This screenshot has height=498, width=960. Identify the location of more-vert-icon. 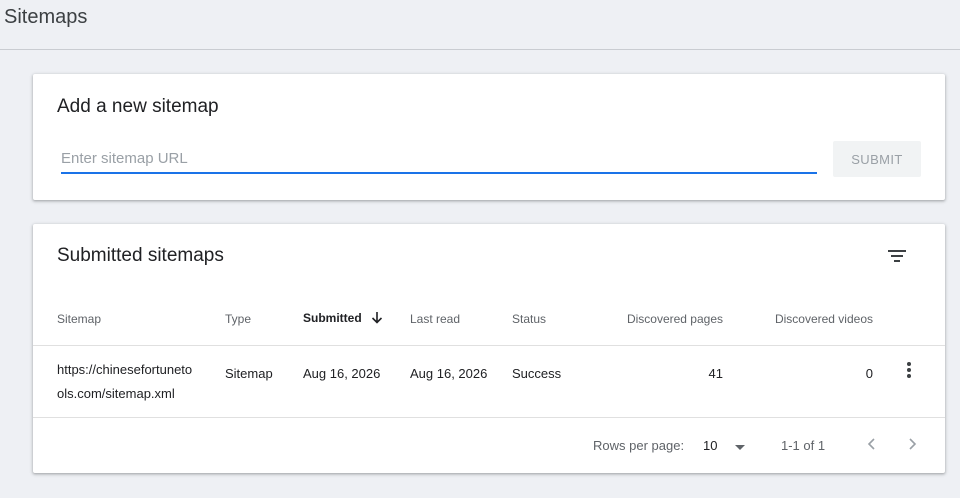
(909, 370).